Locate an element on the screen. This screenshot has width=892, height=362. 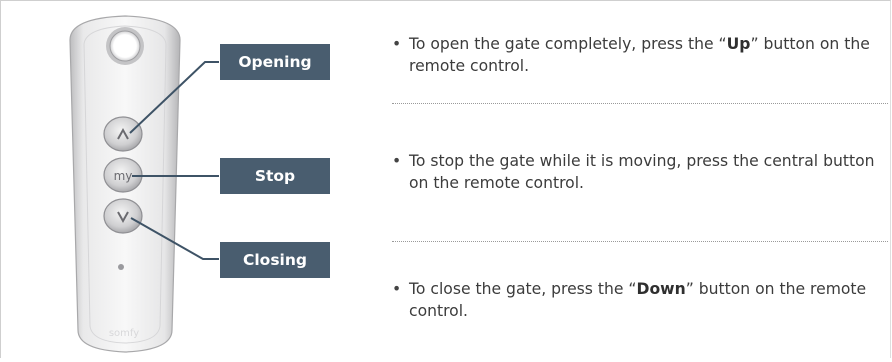
up-button-icon is located at coordinates (123, 134).